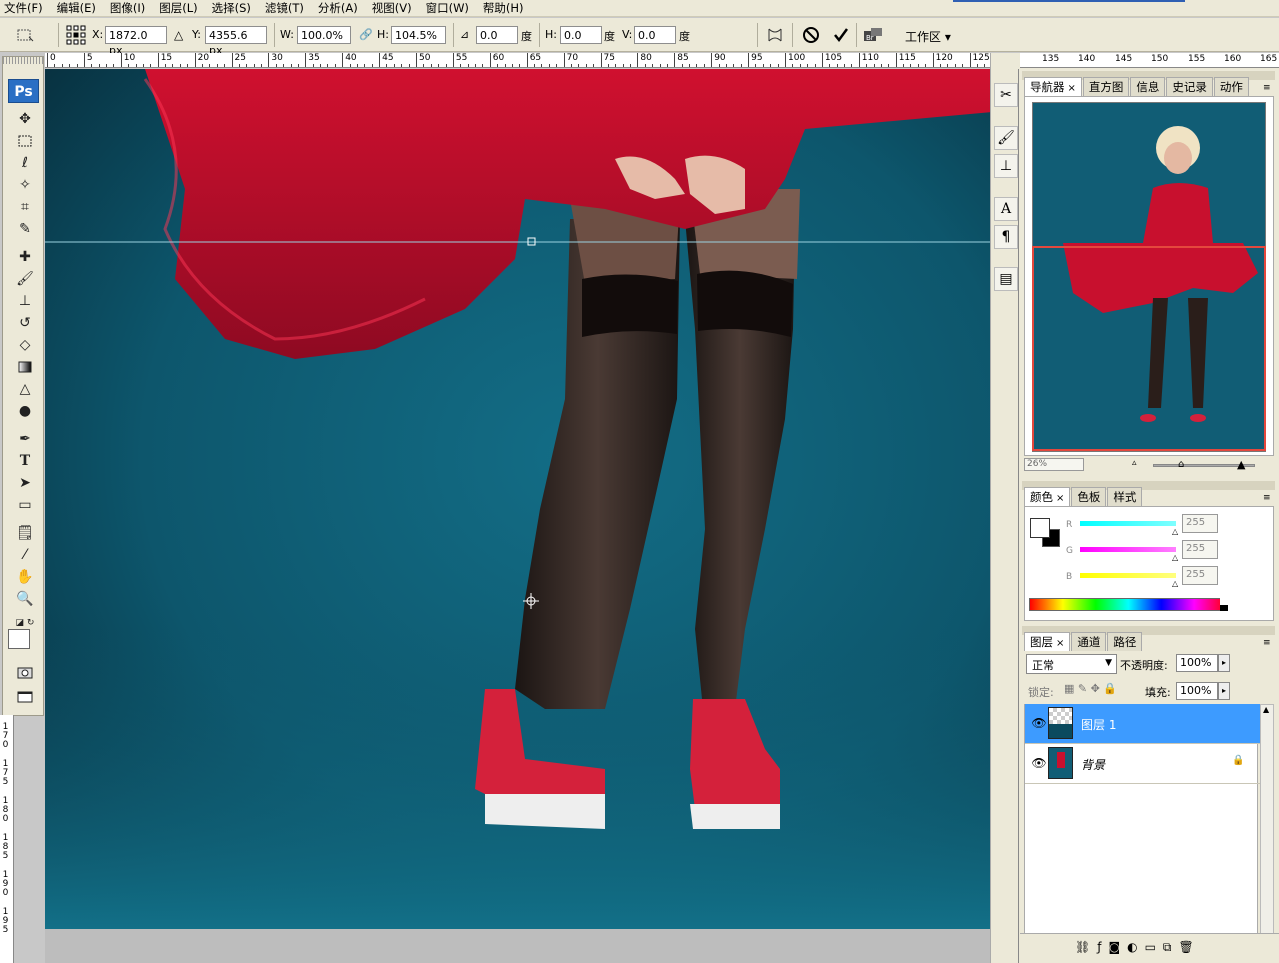 The width and height of the screenshot is (1279, 963). I want to click on menu-help: 帮助(H), so click(503, 8).